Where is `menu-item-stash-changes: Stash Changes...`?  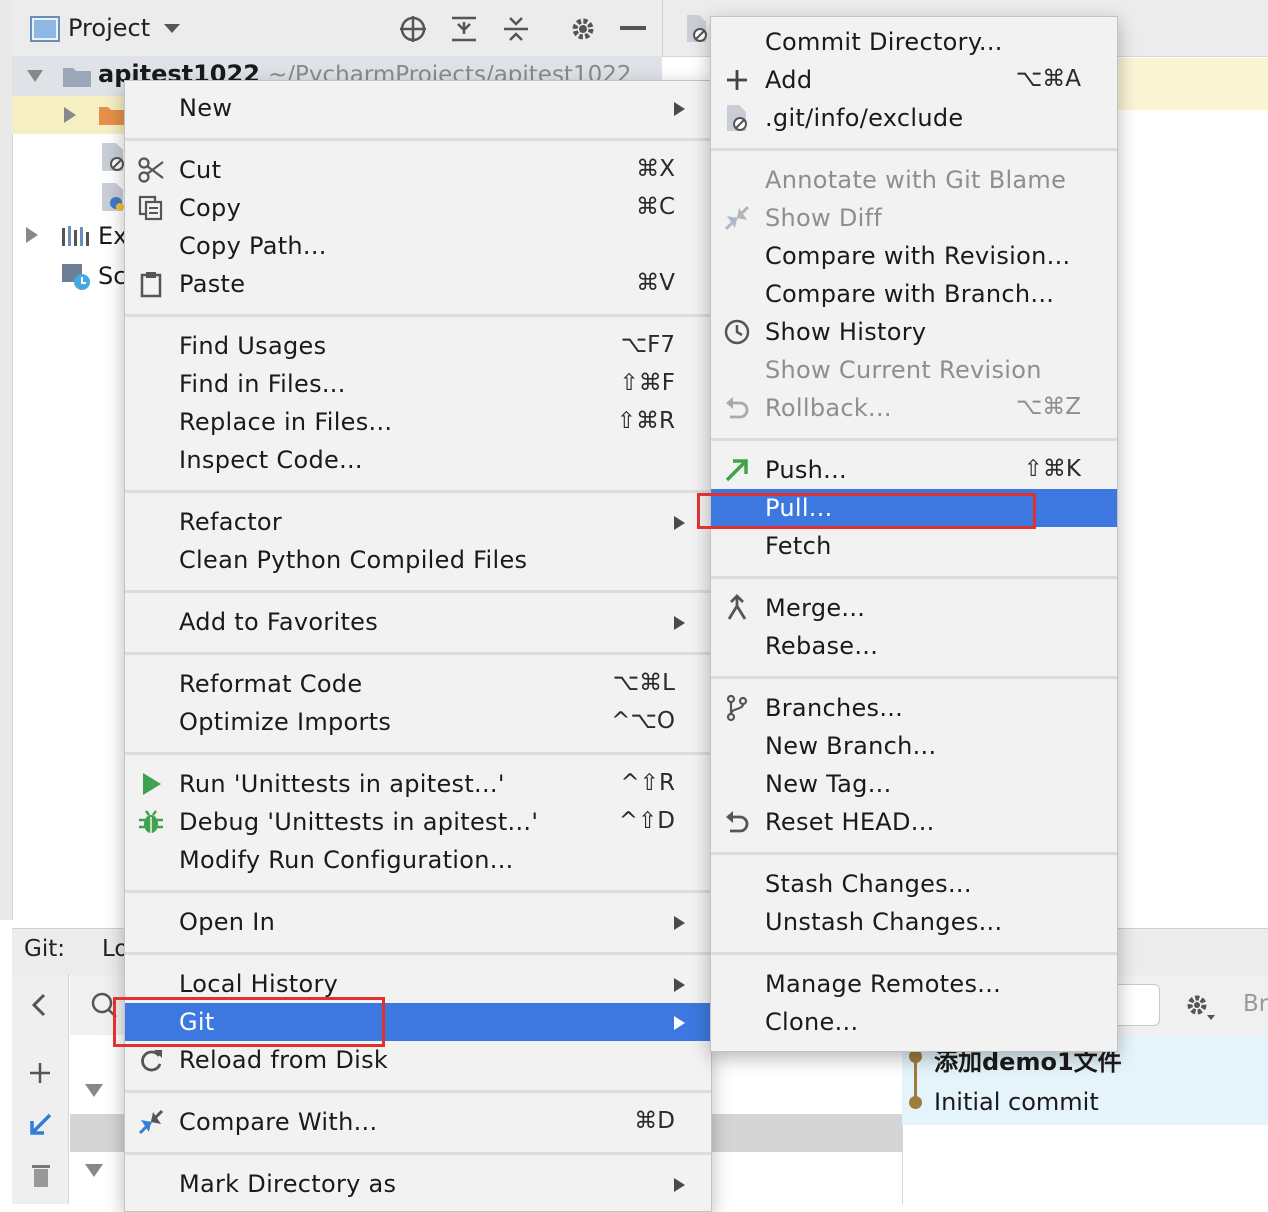 menu-item-stash-changes: Stash Changes... is located at coordinates (914, 884).